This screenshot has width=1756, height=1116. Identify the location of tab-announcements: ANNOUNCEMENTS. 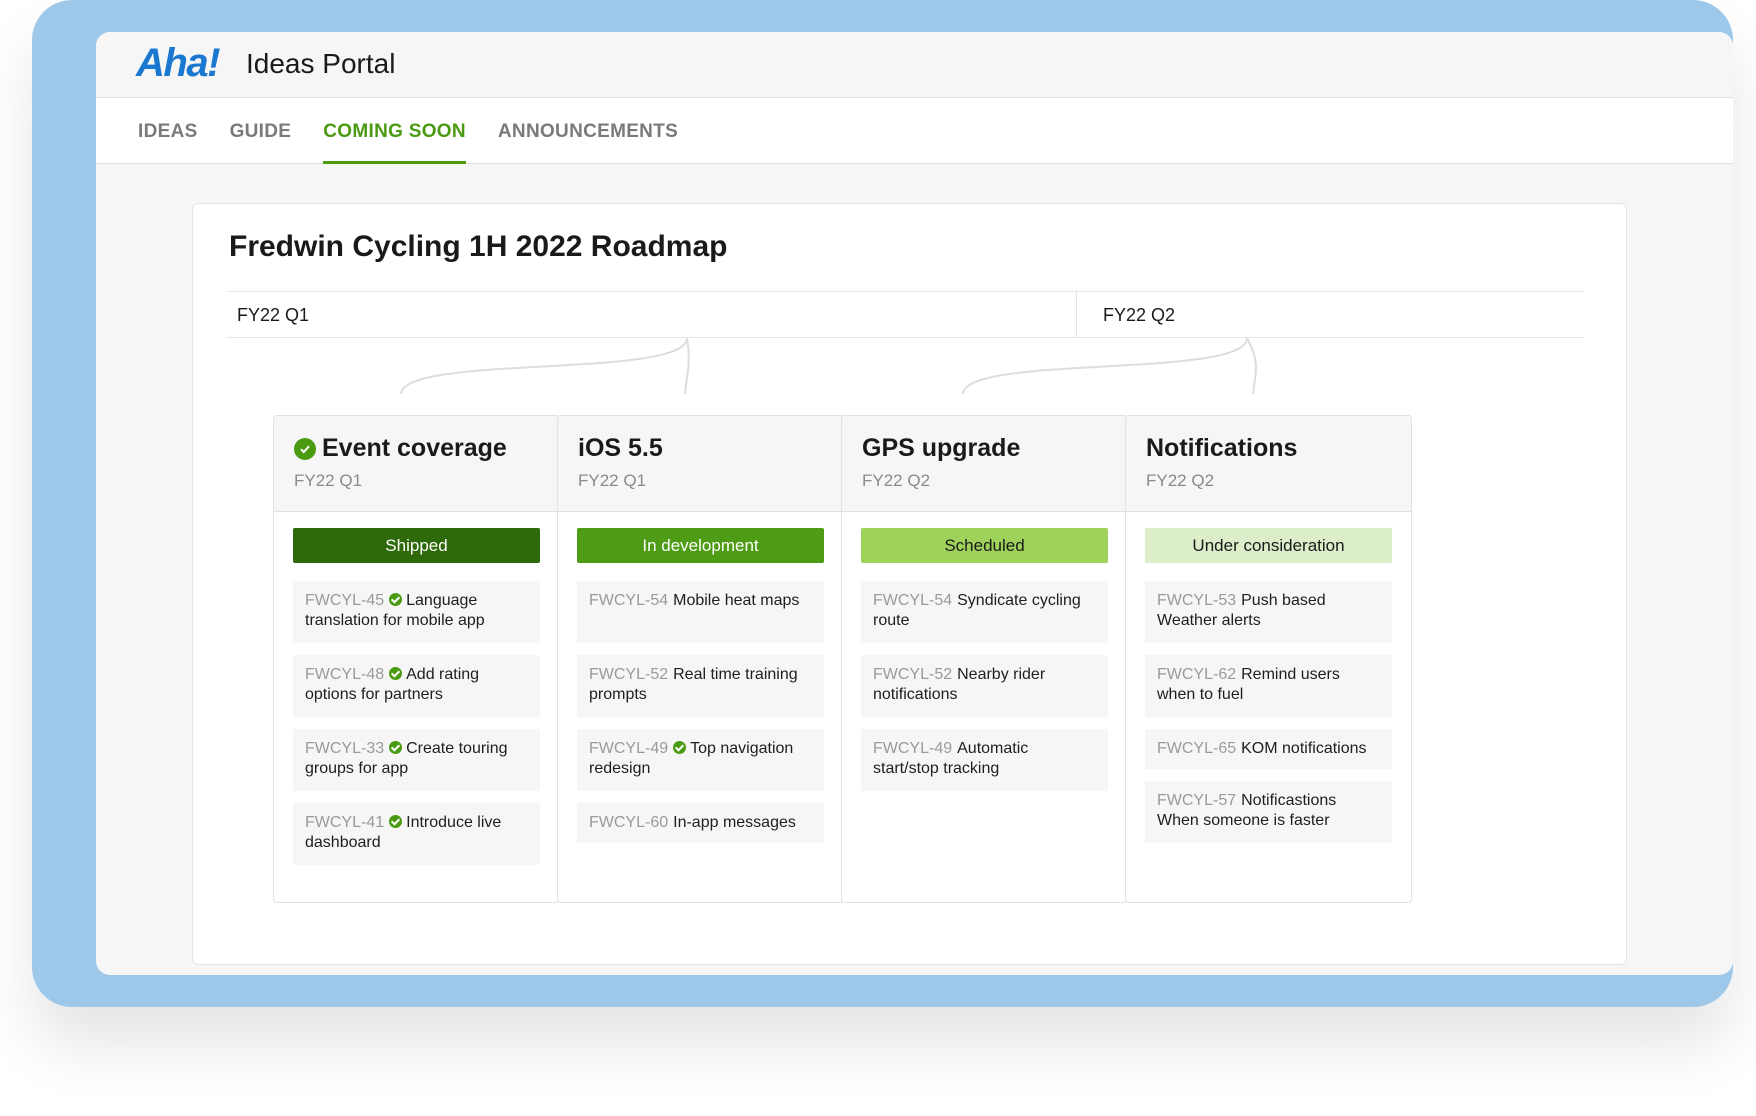
(588, 131).